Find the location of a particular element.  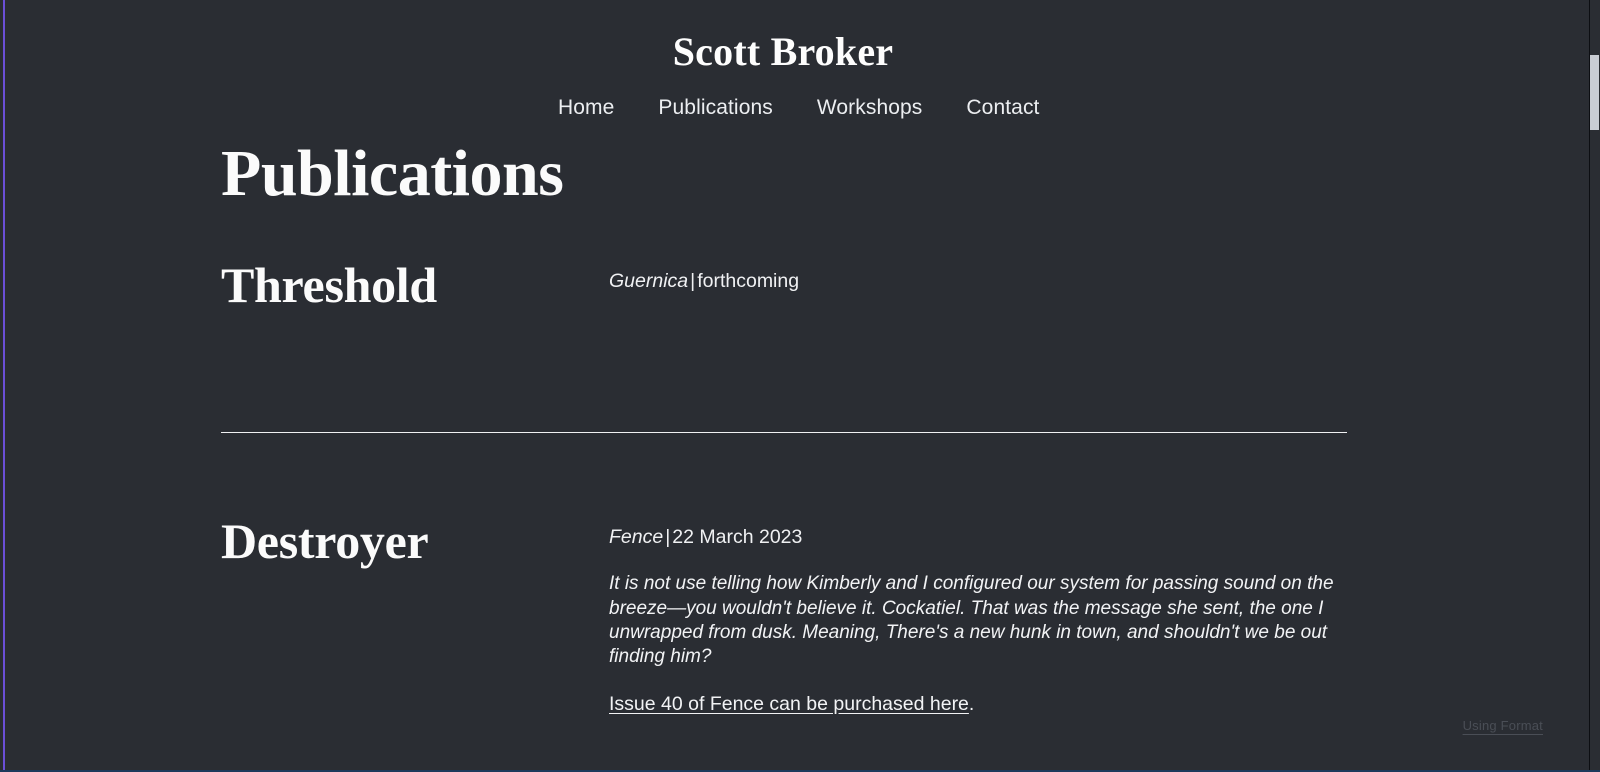

publication-venue: Fence is located at coordinates (636, 537).